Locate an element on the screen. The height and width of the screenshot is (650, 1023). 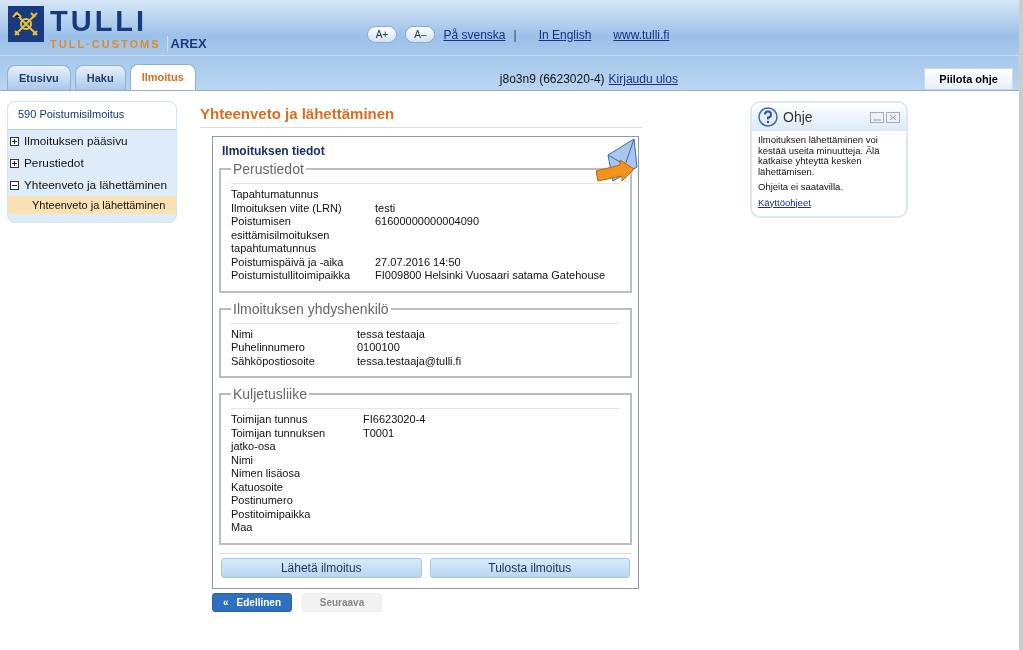
field-value: 27.07.2016 14:50 is located at coordinates (418, 262).